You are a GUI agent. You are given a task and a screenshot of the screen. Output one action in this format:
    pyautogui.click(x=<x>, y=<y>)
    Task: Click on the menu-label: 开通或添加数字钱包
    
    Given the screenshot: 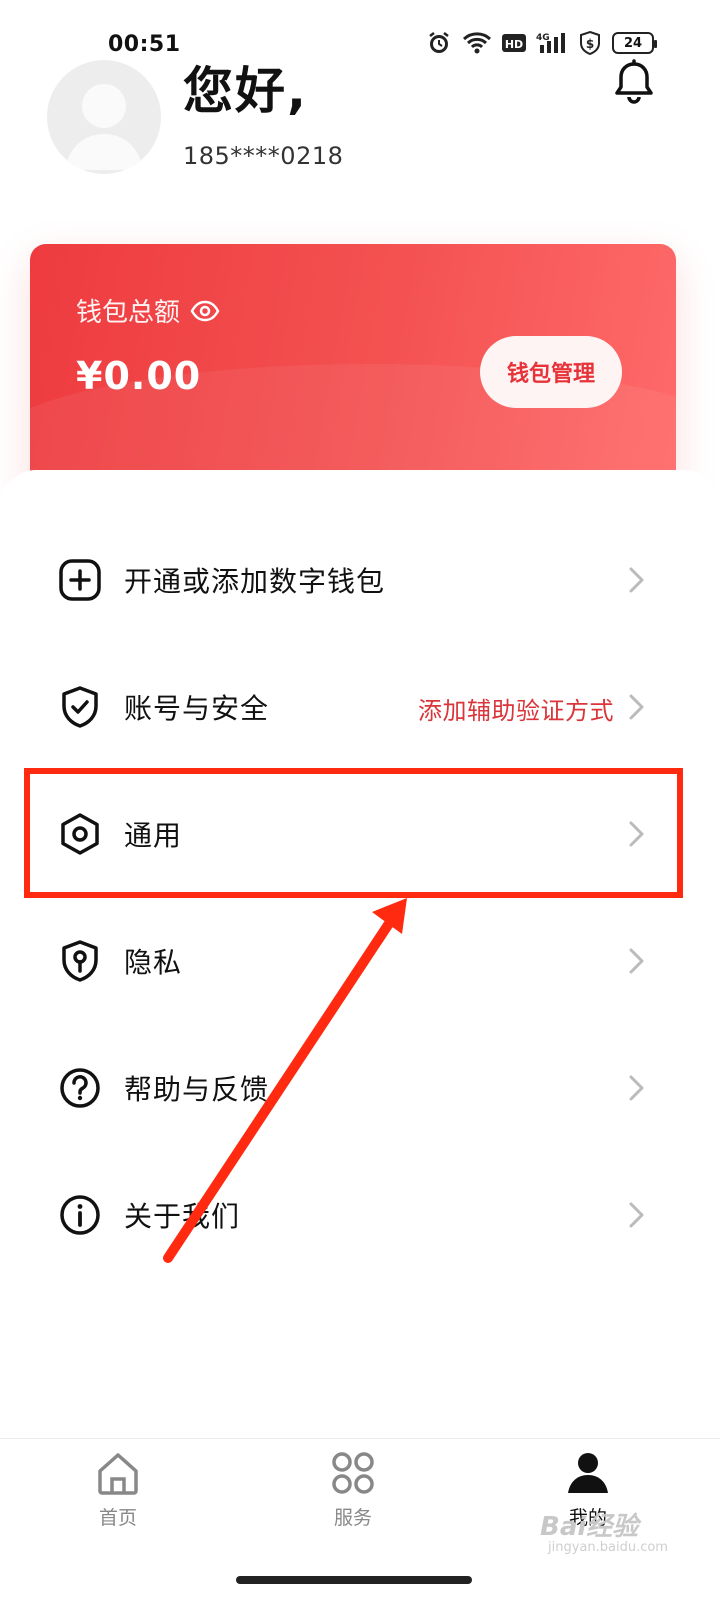 What is the action you would take?
    pyautogui.click(x=255, y=581)
    